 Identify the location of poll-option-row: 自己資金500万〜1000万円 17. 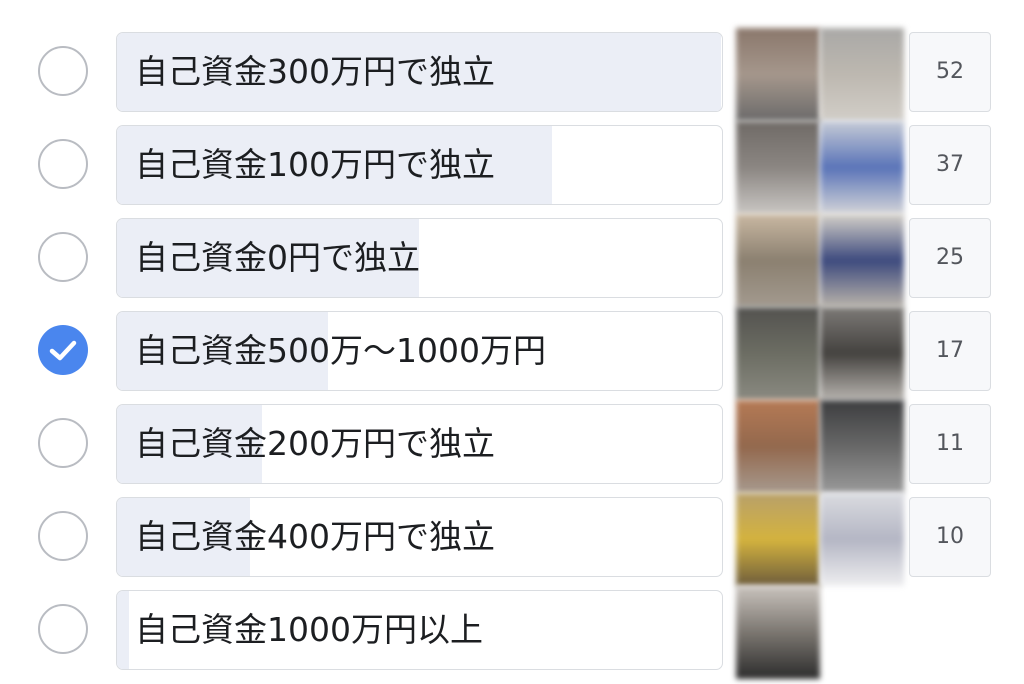
(512, 353).